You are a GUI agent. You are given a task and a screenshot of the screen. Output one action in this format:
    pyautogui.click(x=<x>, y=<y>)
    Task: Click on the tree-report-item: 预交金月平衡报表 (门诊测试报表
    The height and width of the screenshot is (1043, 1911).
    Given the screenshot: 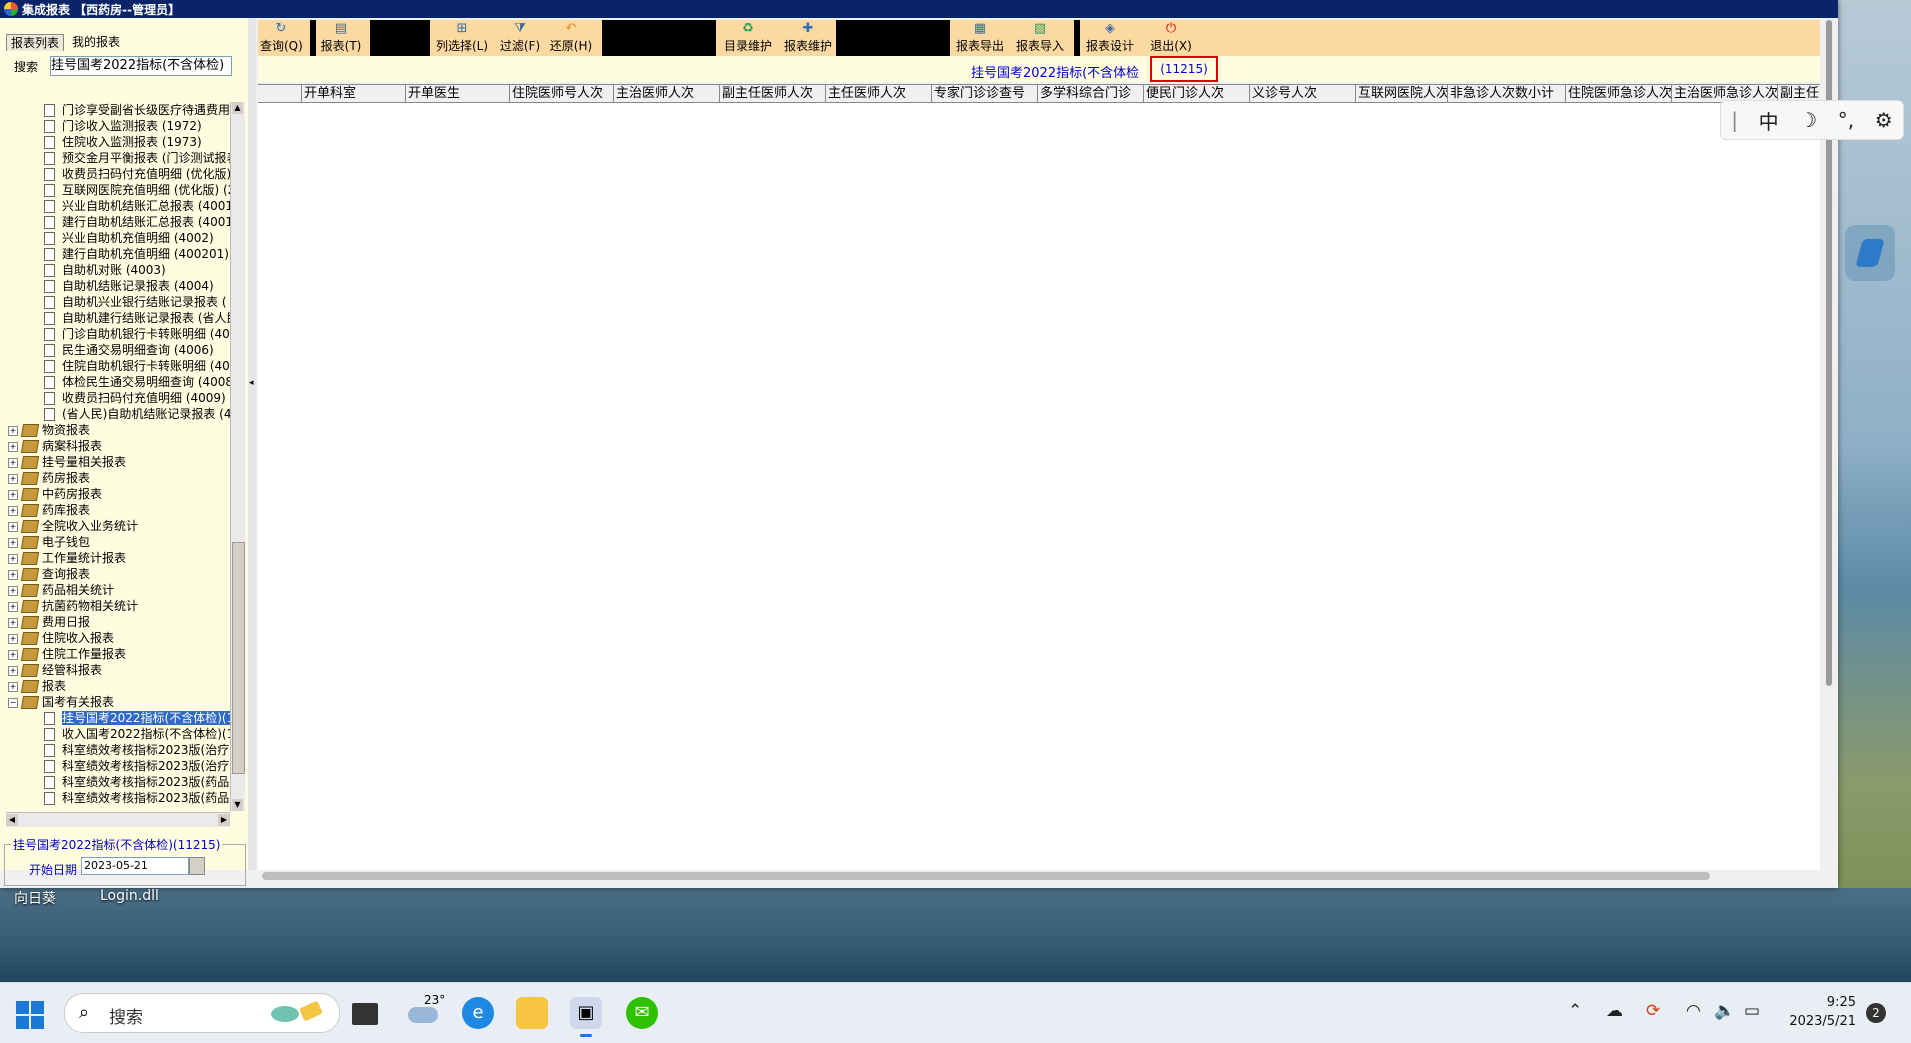 What is the action you would take?
    pyautogui.click(x=118, y=158)
    